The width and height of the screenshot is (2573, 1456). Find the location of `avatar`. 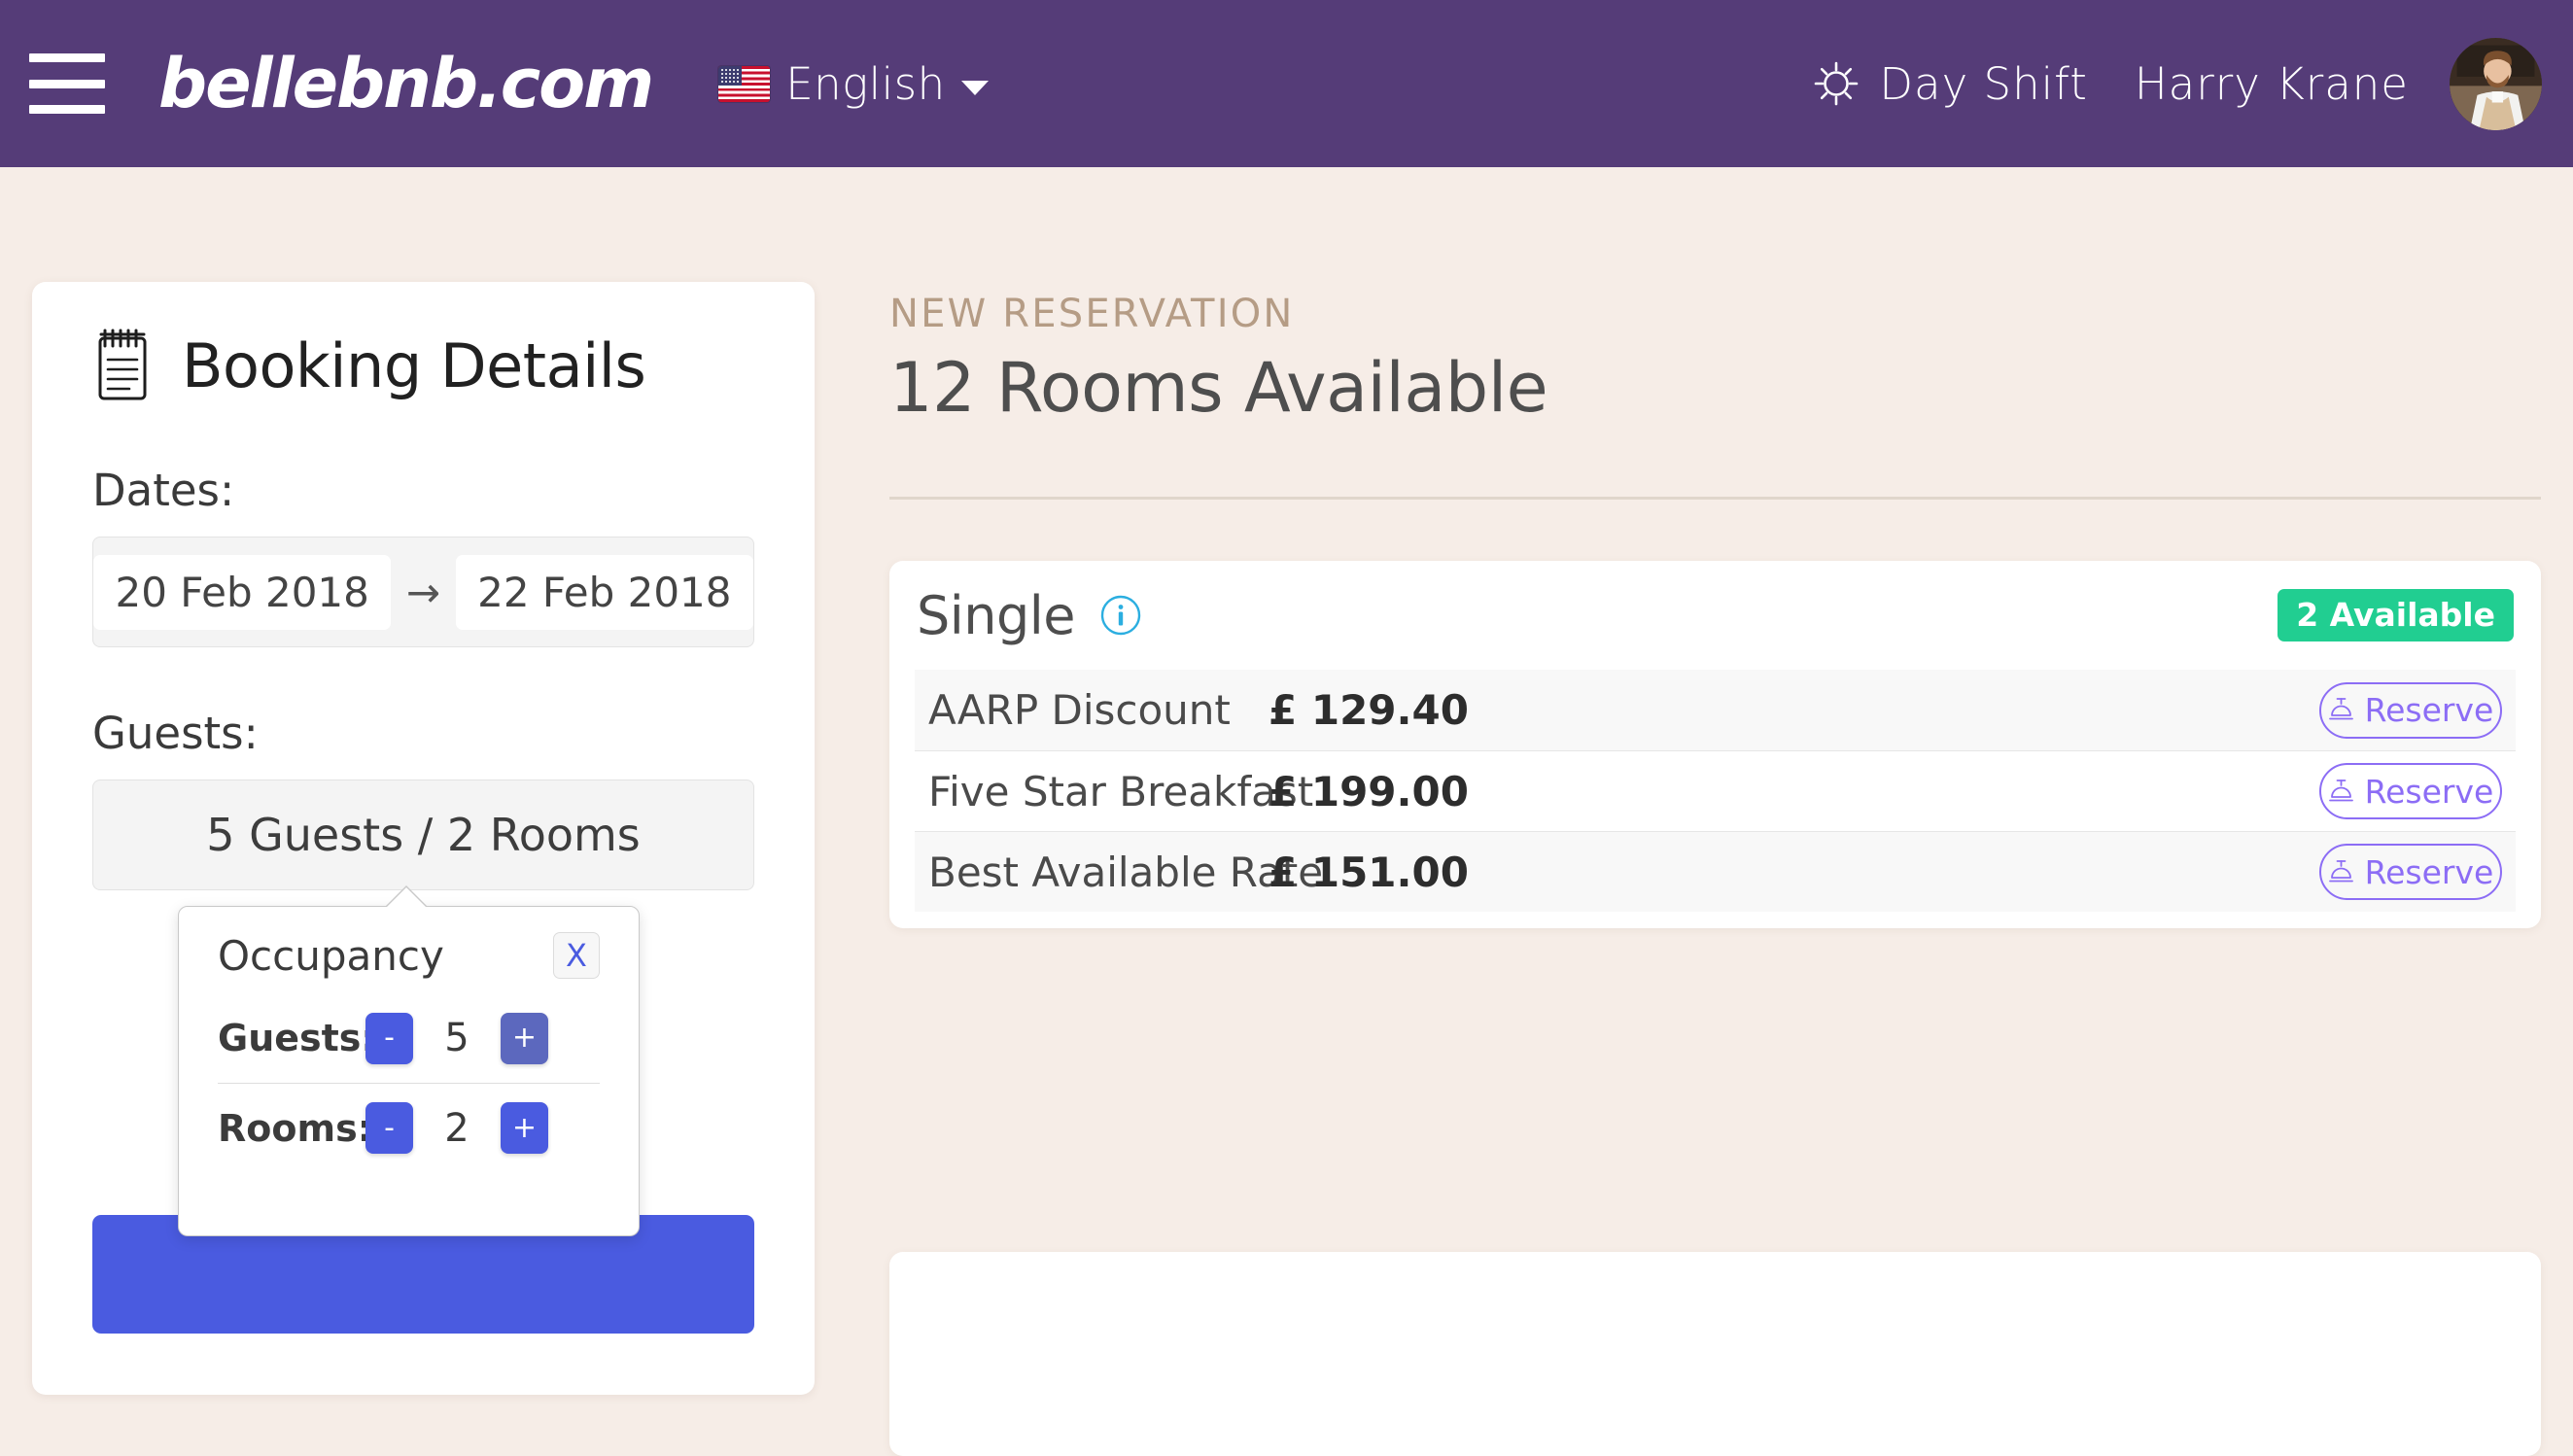

avatar is located at coordinates (2496, 83).